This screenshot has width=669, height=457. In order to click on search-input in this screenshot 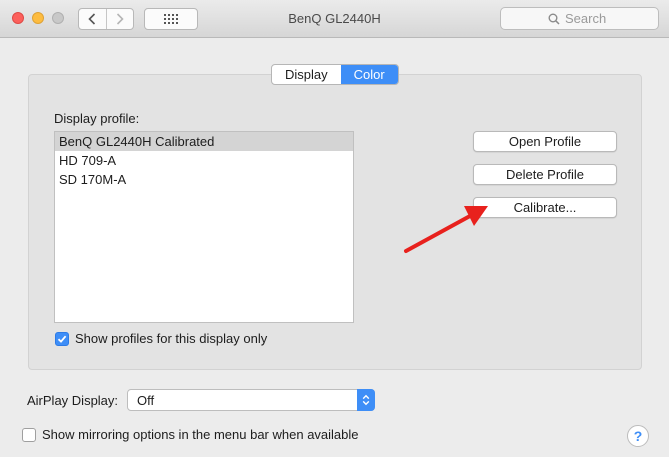, I will do `click(588, 18)`.